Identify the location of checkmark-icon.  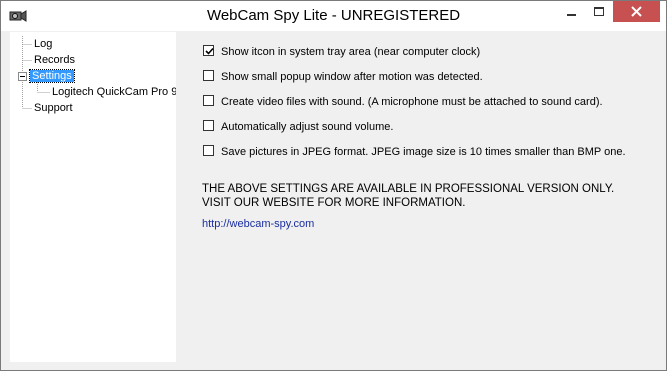
(209, 51).